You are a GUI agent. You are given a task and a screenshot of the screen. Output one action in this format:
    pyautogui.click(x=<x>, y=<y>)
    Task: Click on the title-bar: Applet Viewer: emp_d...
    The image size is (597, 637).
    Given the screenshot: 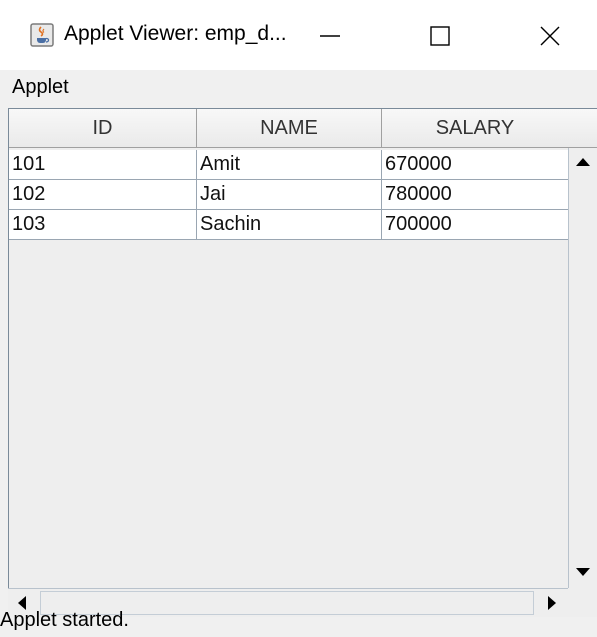 What is the action you would take?
    pyautogui.click(x=298, y=35)
    